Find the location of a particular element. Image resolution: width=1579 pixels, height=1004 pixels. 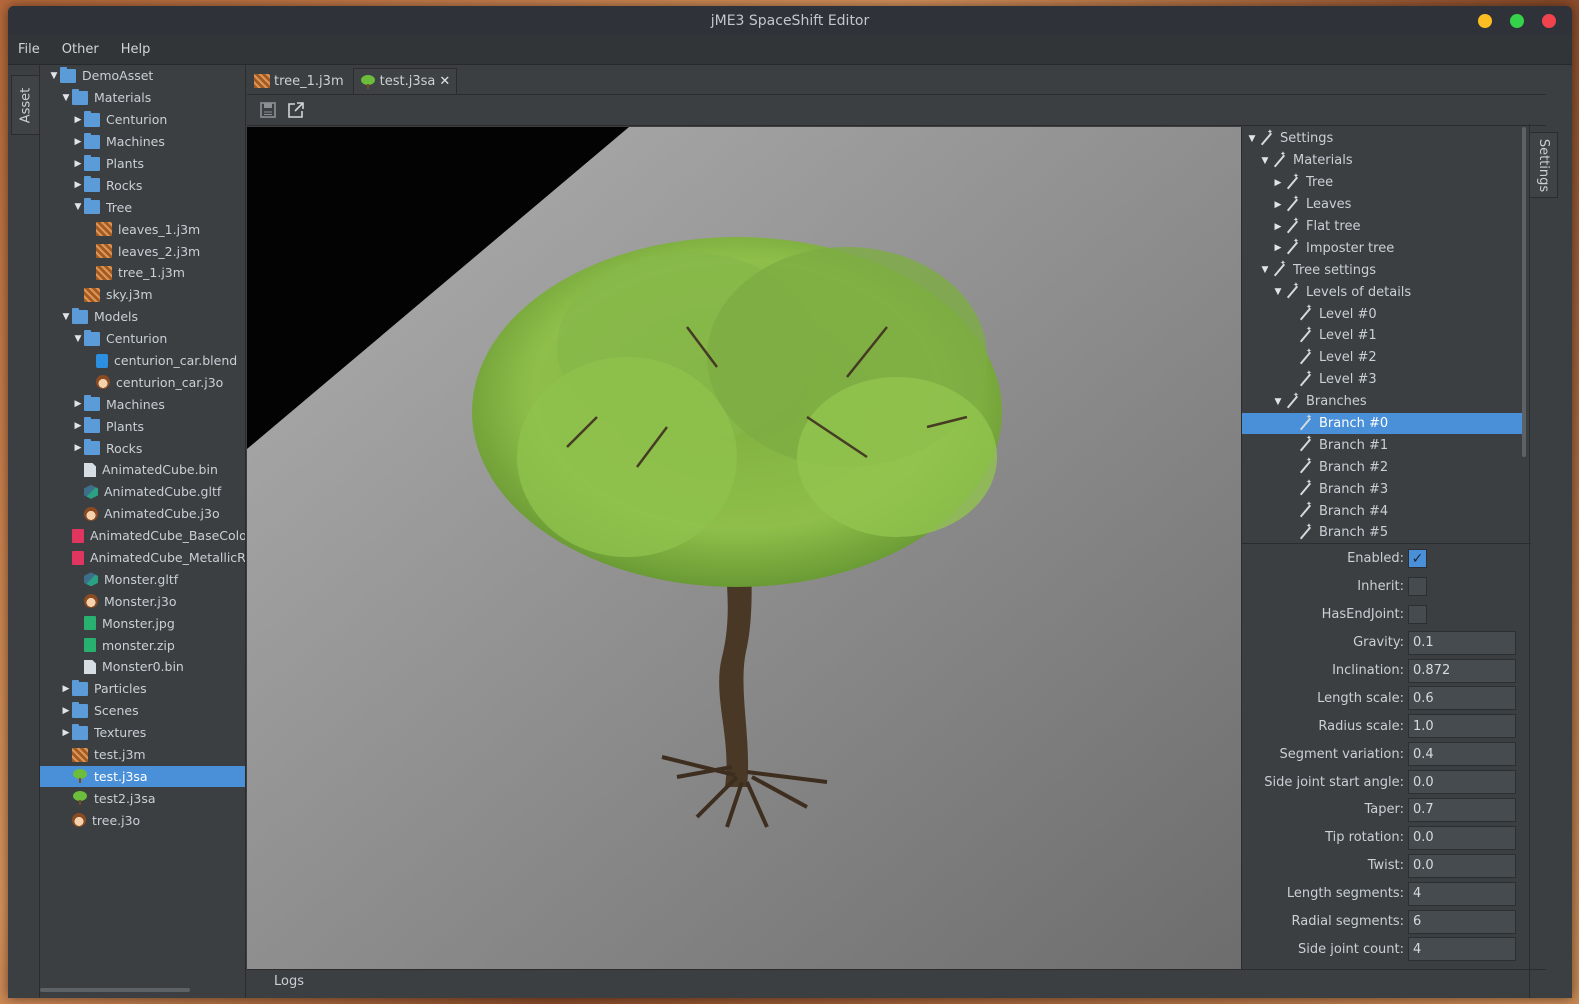

logs-tab: Logs is located at coordinates (289, 981).